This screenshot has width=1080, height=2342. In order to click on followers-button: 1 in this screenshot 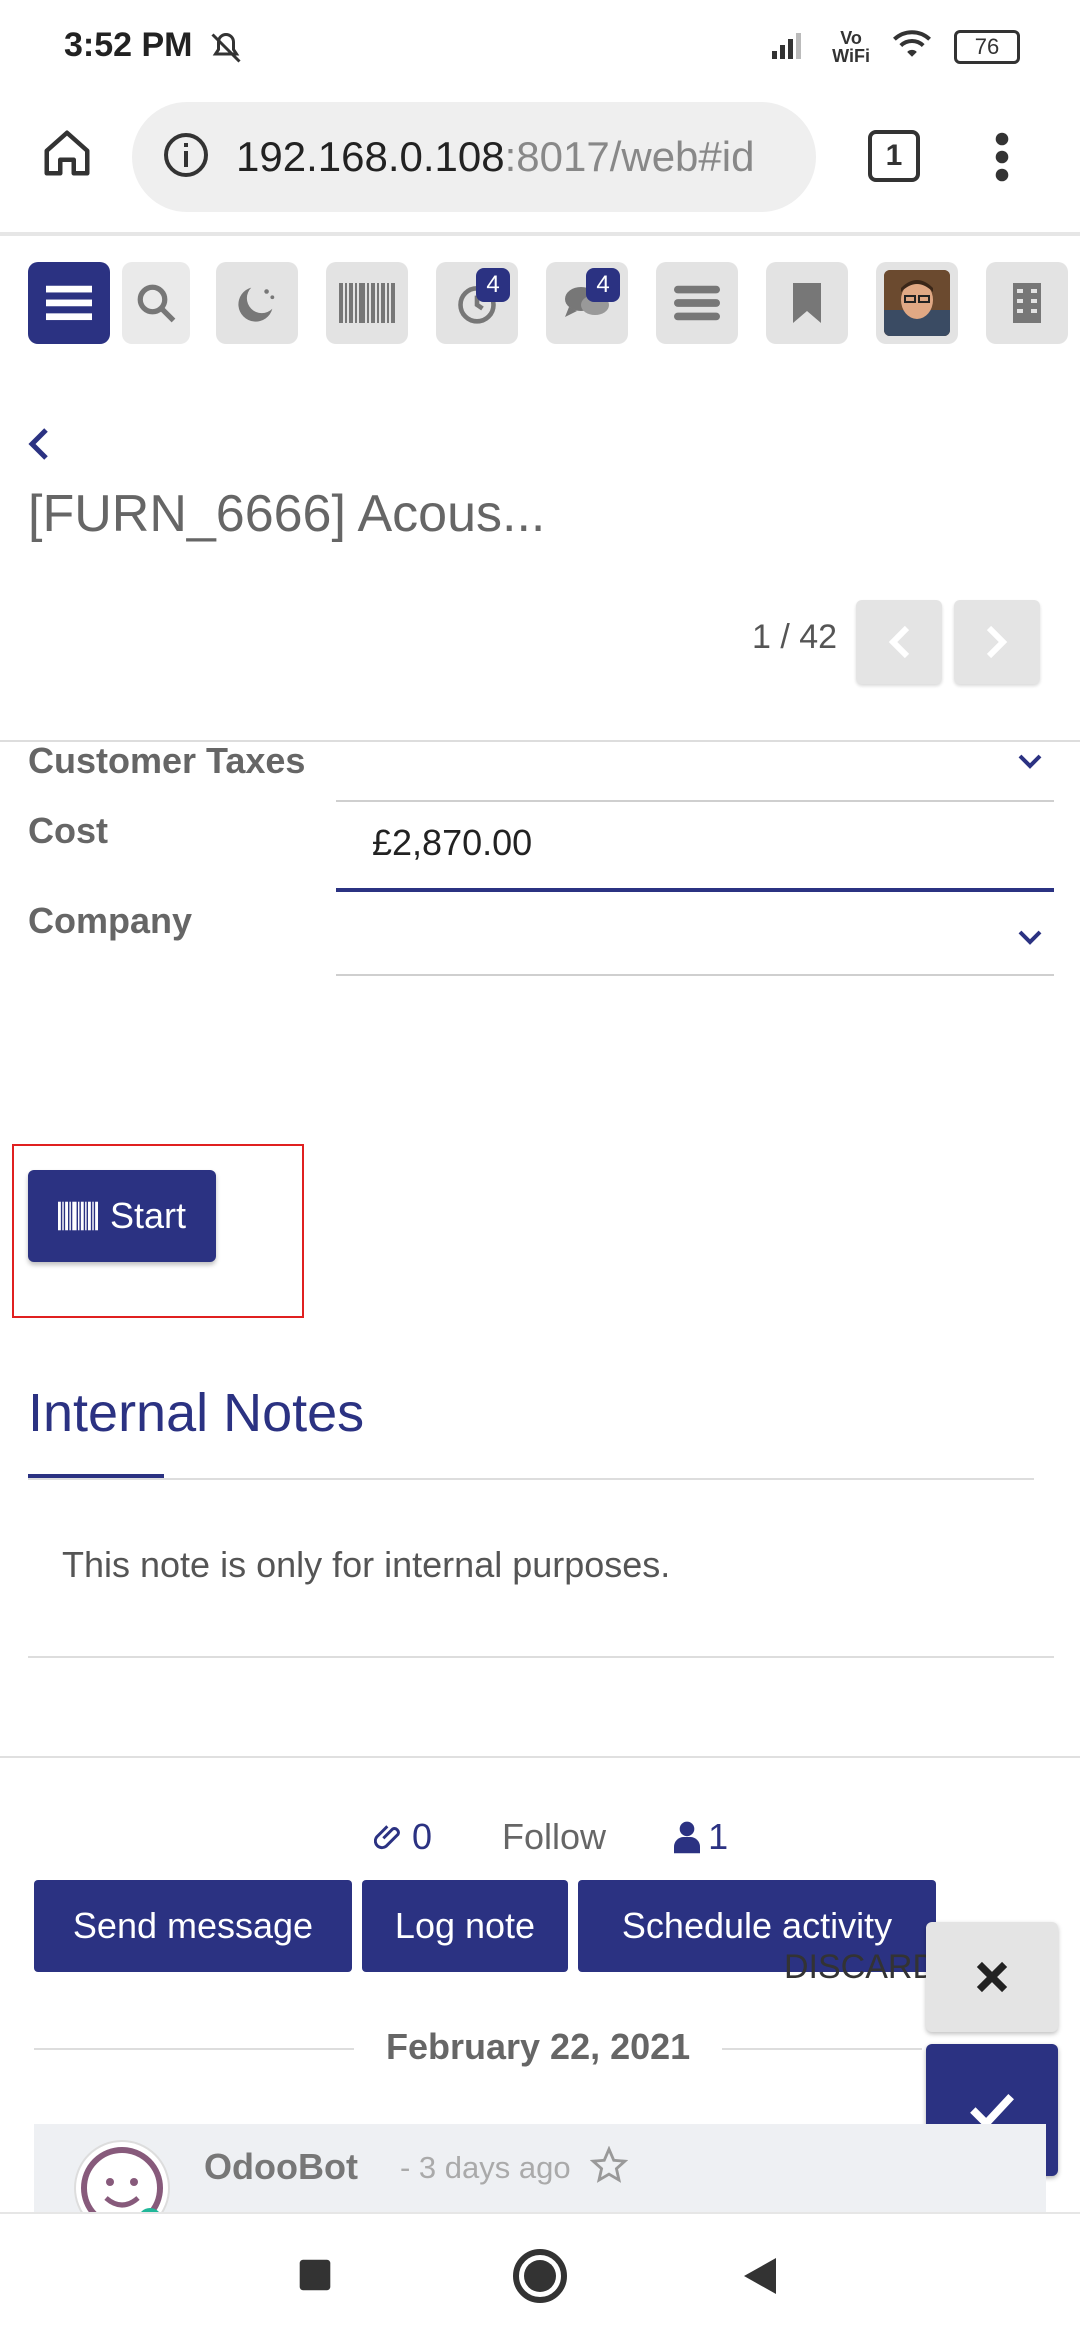, I will do `click(701, 1837)`.